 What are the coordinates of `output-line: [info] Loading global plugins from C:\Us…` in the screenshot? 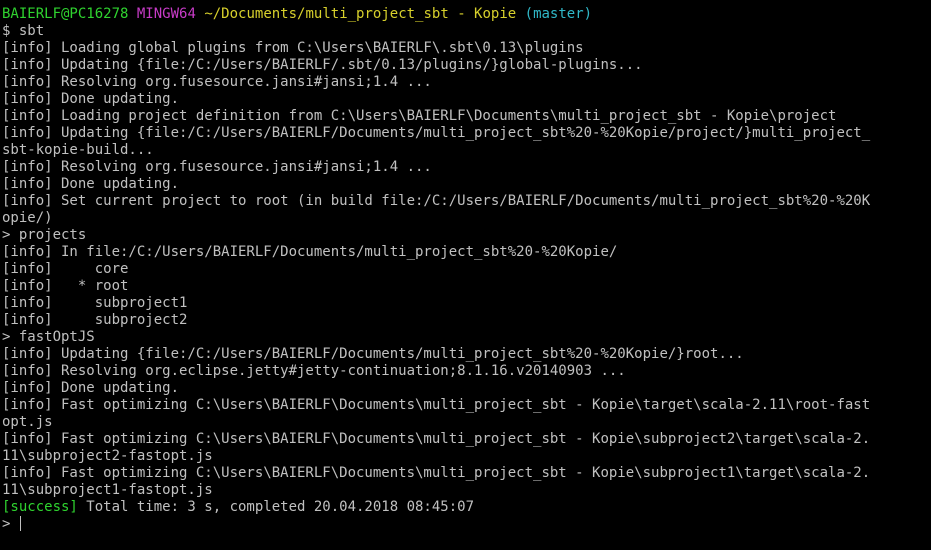 It's located at (293, 48).